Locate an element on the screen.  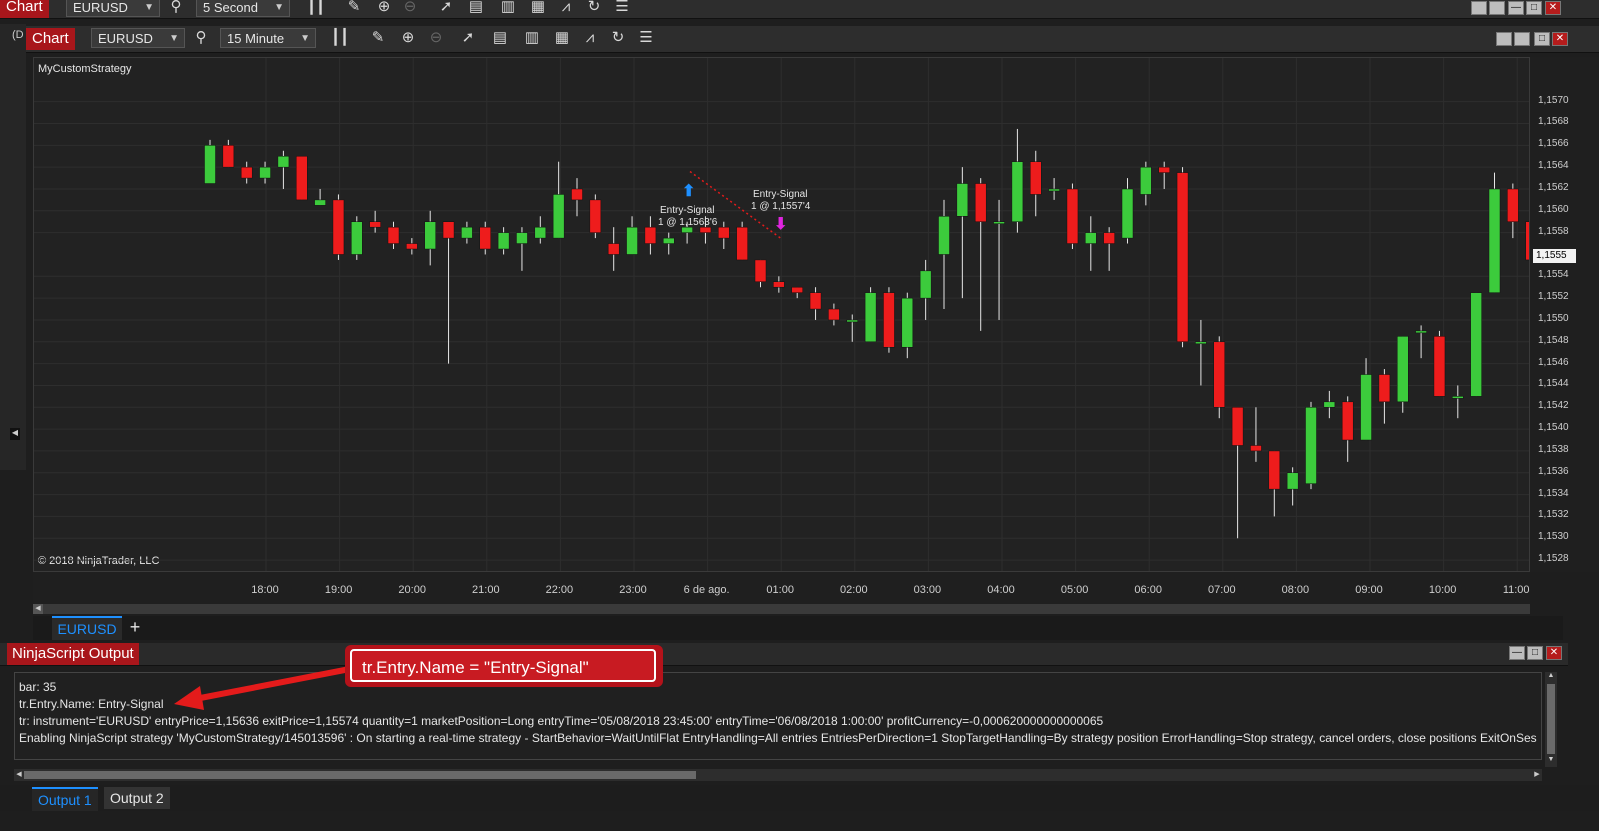
output-close-button: ✕ is located at coordinates (1554, 653).